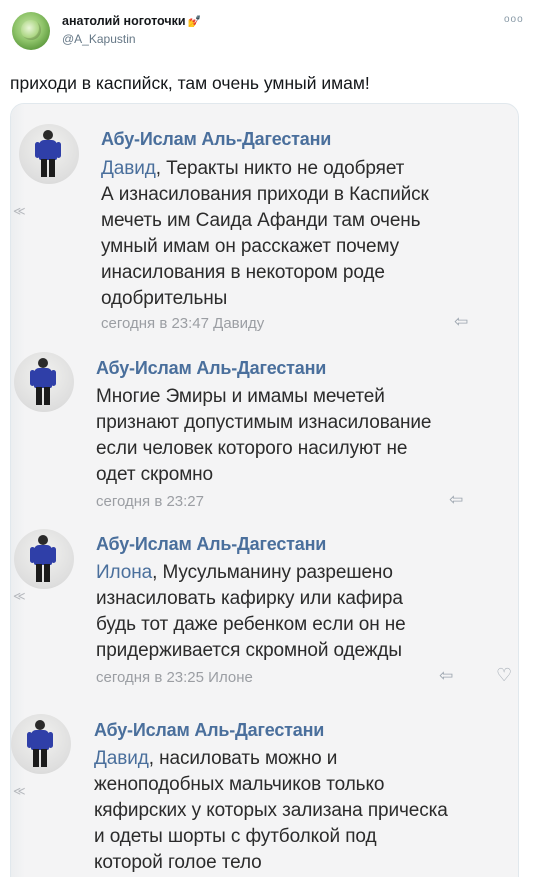 Image resolution: width=533 pixels, height=877 pixels. I want to click on comment-timestamp: сегодня в 23:47 Давиду, so click(183, 323).